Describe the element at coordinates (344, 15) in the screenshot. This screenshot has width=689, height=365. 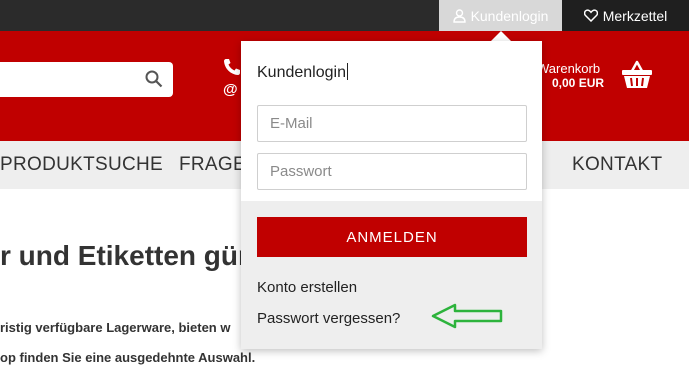
I see `top-bar: Kundenlogin Merkzettel` at that location.